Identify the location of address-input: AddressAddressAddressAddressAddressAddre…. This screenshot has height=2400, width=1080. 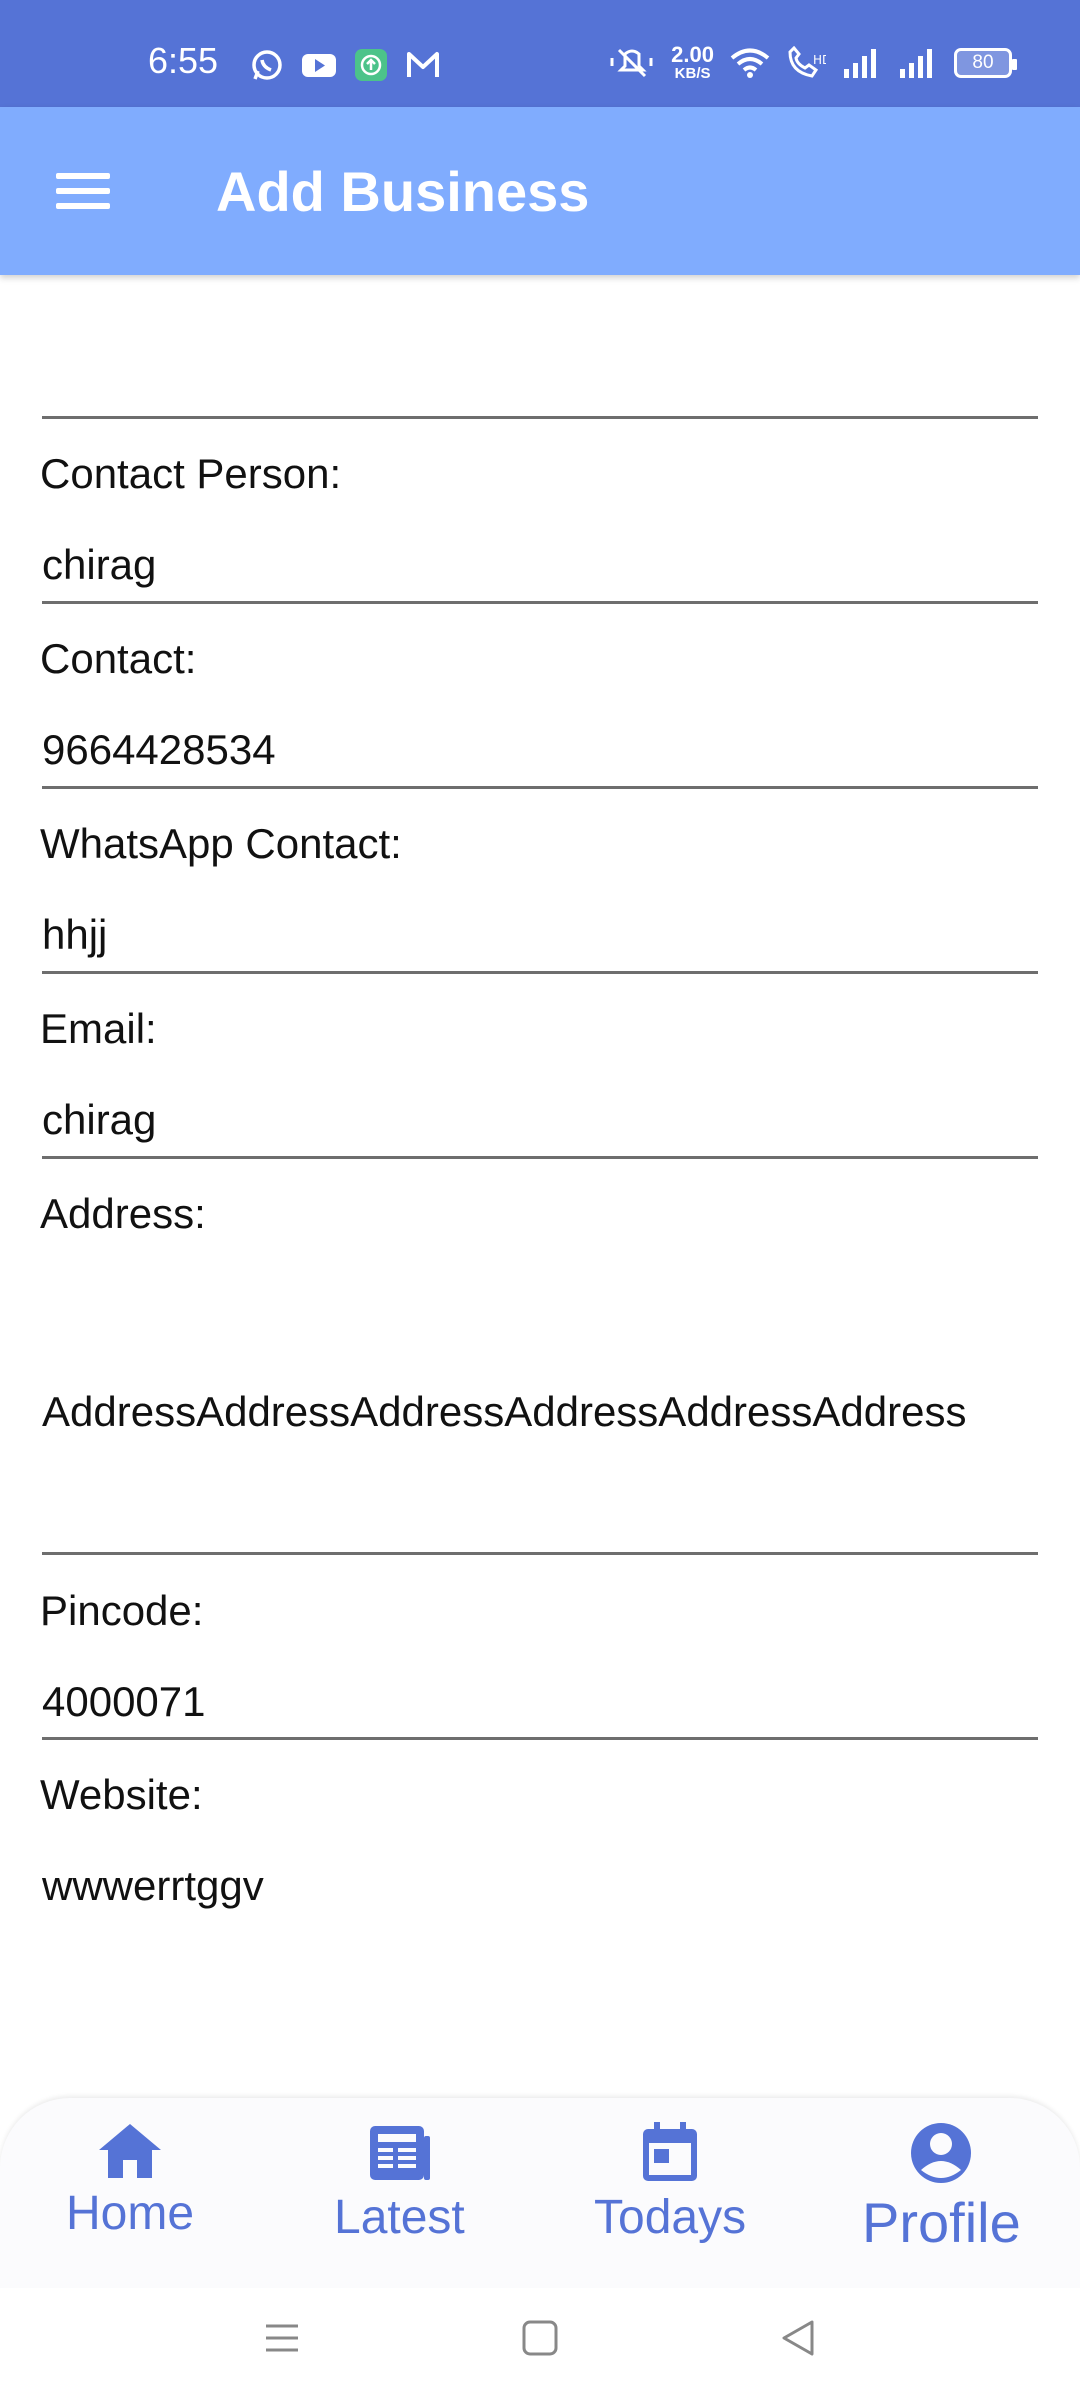
(504, 1412).